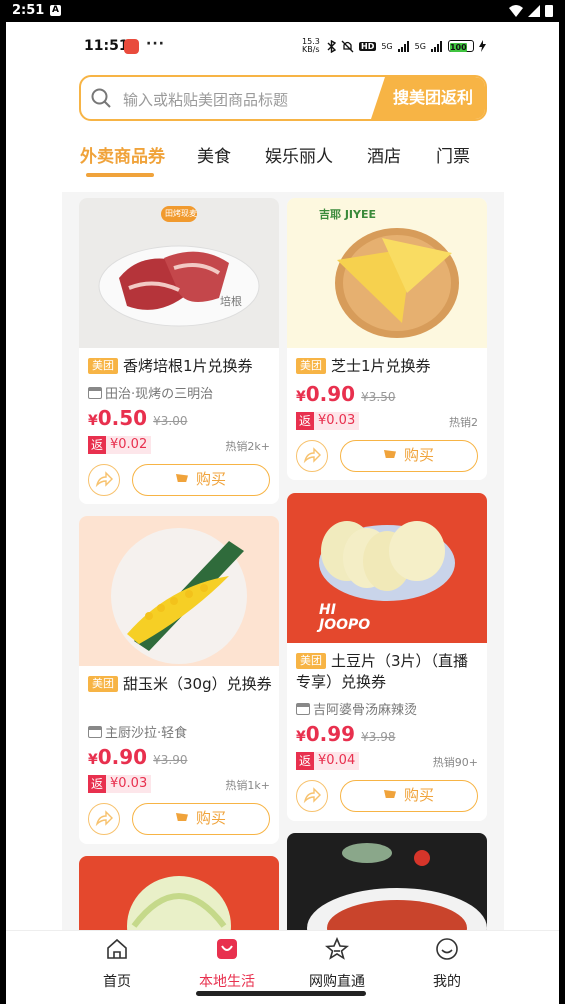  I want to click on battery-indicator: 100, so click(460, 46).